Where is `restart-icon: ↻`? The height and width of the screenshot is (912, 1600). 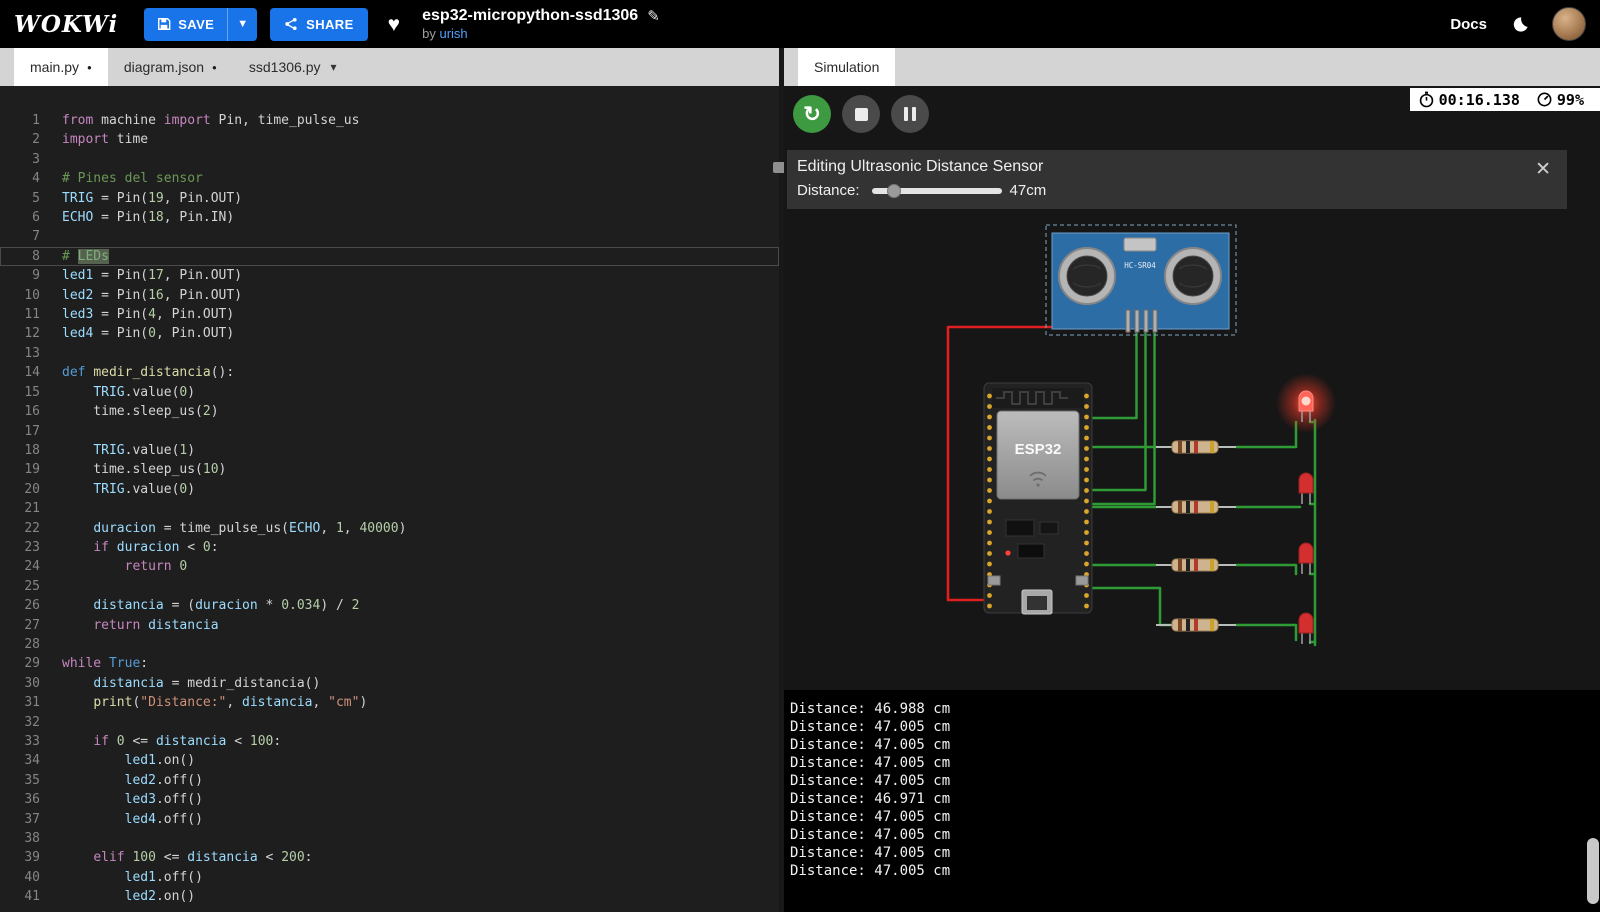 restart-icon: ↻ is located at coordinates (812, 114).